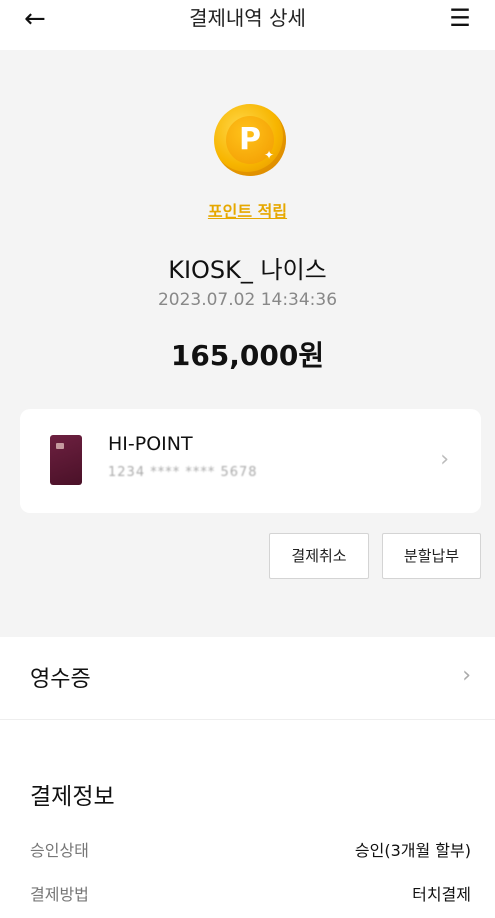  I want to click on cancel-payment-button: 결제취소, so click(319, 556).